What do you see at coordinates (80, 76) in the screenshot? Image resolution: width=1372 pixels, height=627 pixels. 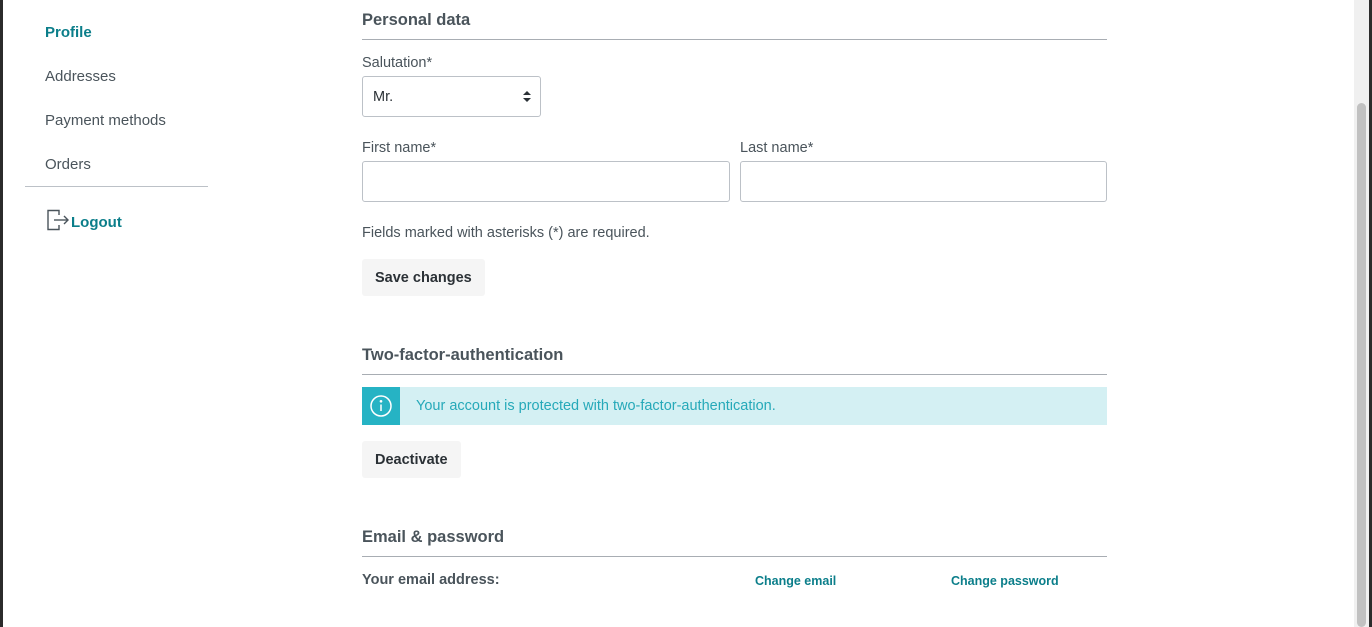 I see `sidebar-item-addresses: Addresses` at bounding box center [80, 76].